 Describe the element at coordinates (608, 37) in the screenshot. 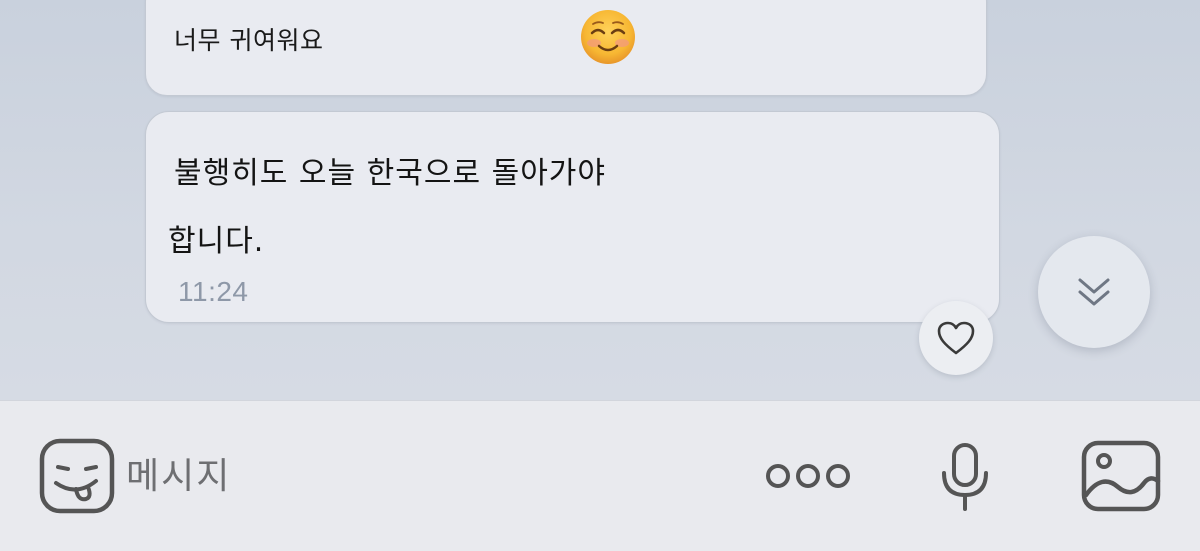

I see `smiling-face-emoji` at that location.